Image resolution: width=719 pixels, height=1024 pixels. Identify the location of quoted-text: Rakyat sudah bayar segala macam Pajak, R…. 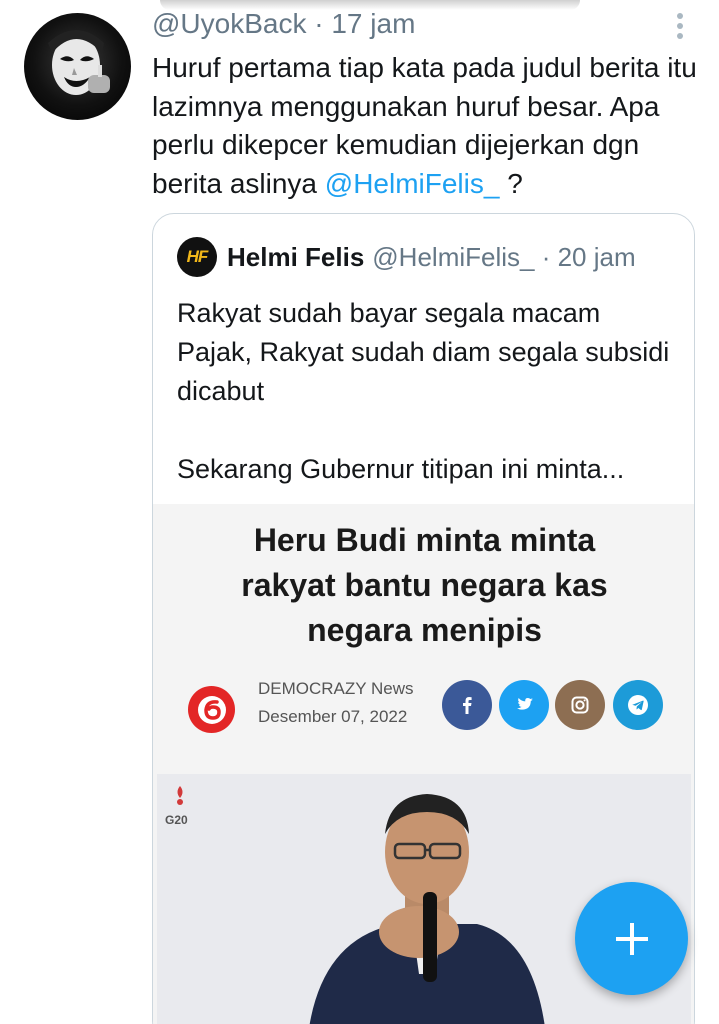
(423, 391).